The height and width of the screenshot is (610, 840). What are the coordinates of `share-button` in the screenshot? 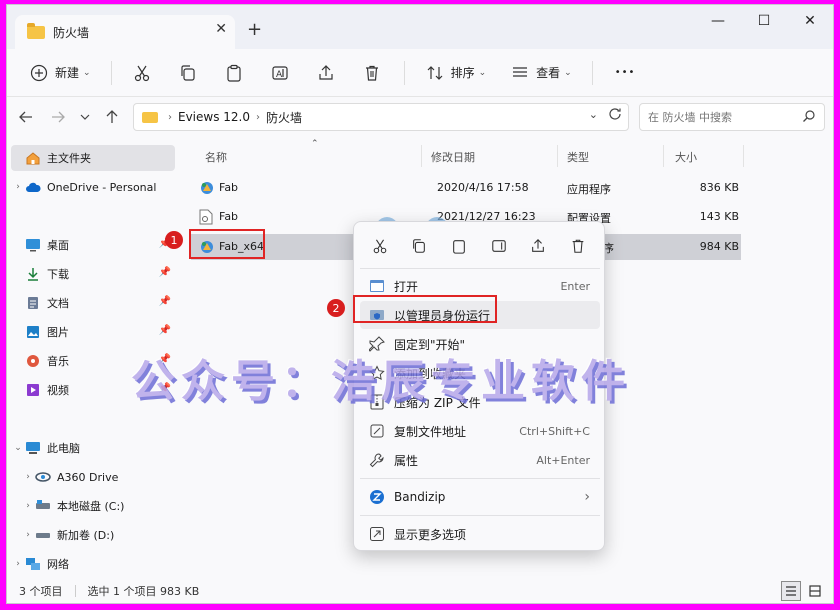 It's located at (326, 73).